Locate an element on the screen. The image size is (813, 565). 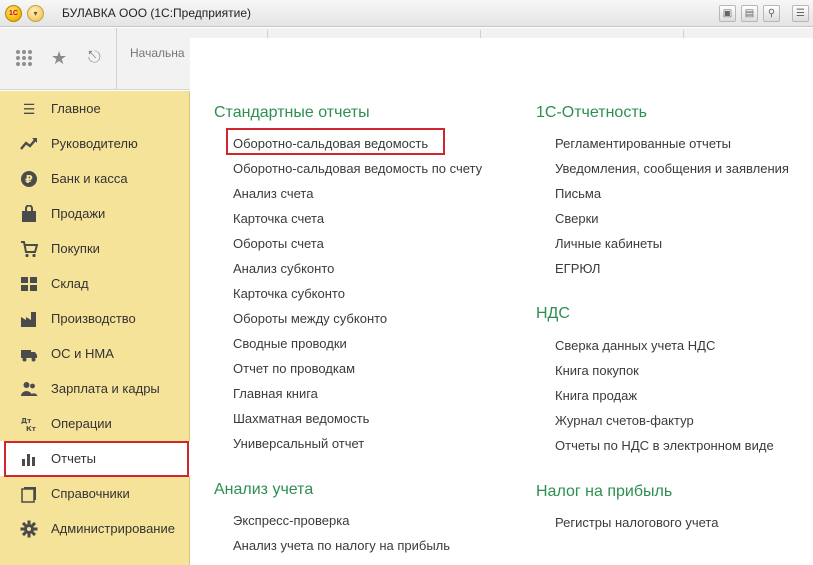
ruble-coin-icon: ₽ is located at coordinates (29, 179).